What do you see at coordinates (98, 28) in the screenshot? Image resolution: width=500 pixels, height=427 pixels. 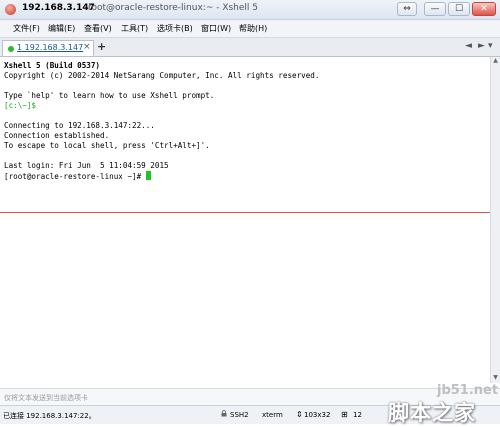 I see `menu-view: 查看(V)` at bounding box center [98, 28].